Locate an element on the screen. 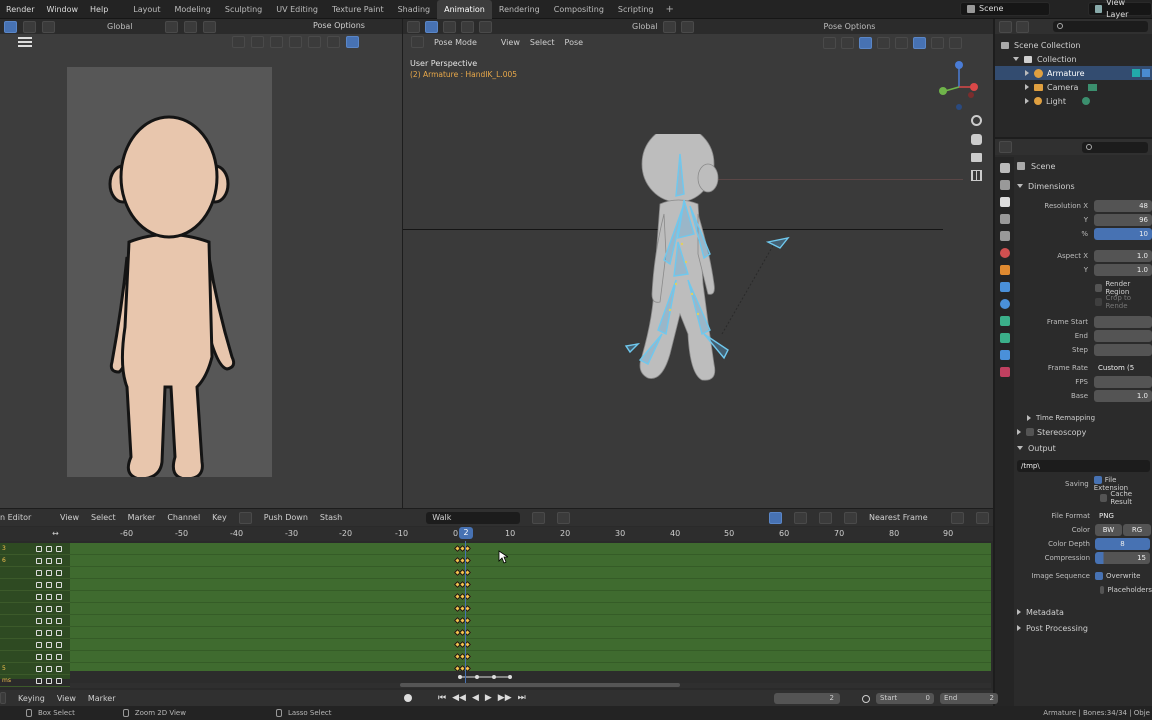 The width and height of the screenshot is (1152, 720). panel-stereoscopy: Stereoscopy is located at coordinates (1084, 432).